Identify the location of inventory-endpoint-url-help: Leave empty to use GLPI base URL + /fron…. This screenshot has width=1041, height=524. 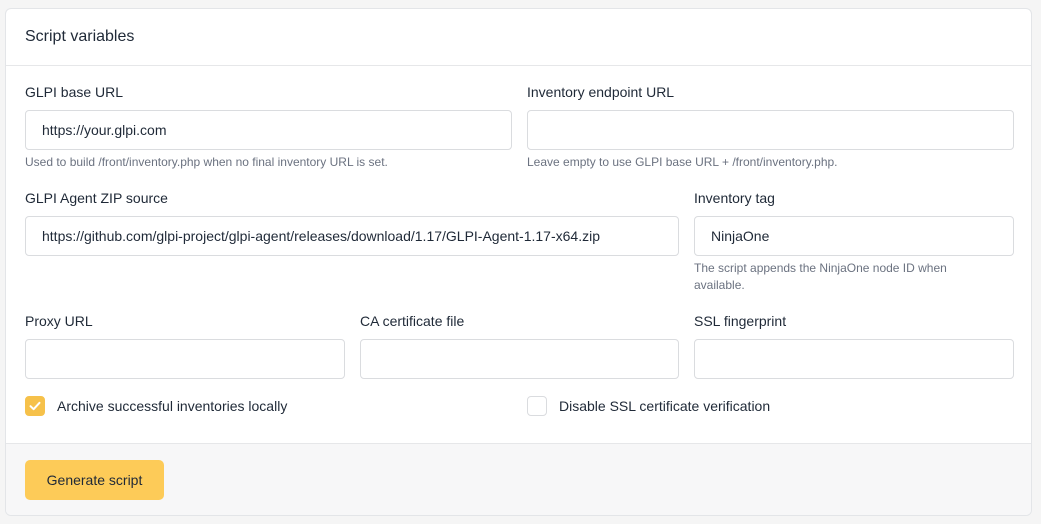
(682, 162).